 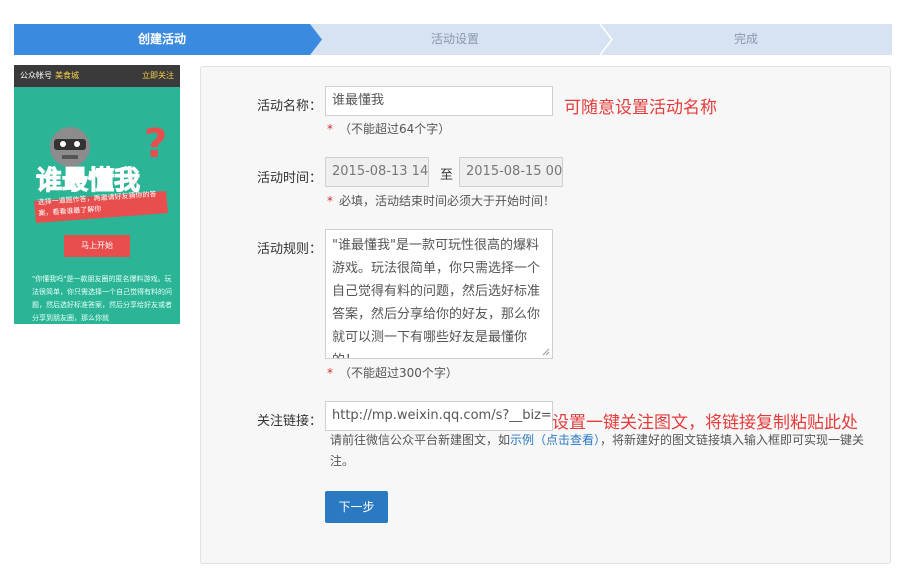 I want to click on step-progress-bar: 创建活动 活动设置 完成, so click(x=453, y=39).